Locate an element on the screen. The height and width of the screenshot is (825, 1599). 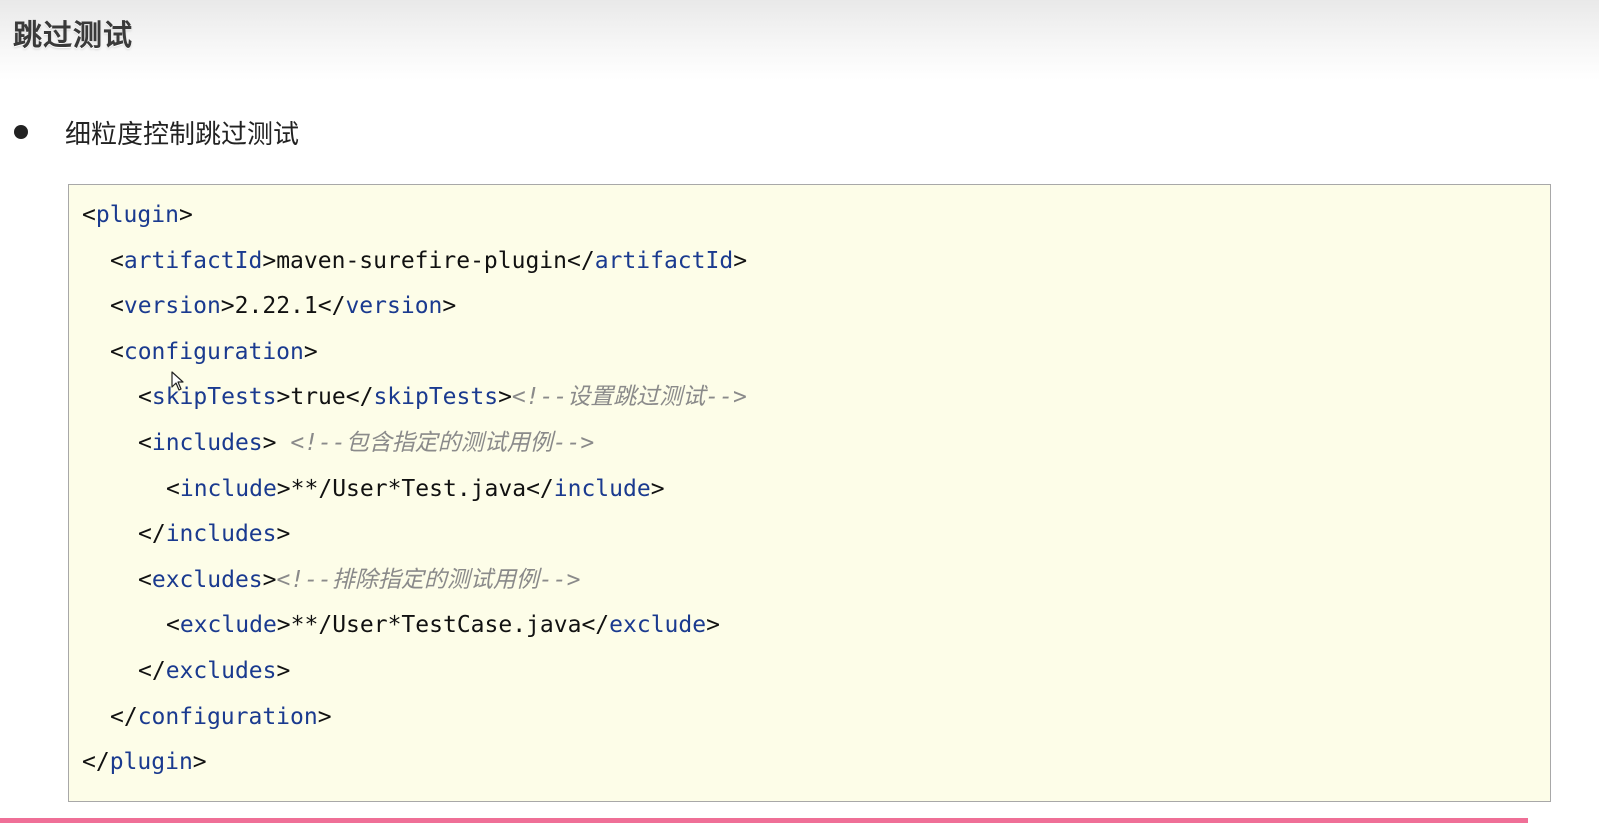
code-line: </plugin> is located at coordinates (144, 762).